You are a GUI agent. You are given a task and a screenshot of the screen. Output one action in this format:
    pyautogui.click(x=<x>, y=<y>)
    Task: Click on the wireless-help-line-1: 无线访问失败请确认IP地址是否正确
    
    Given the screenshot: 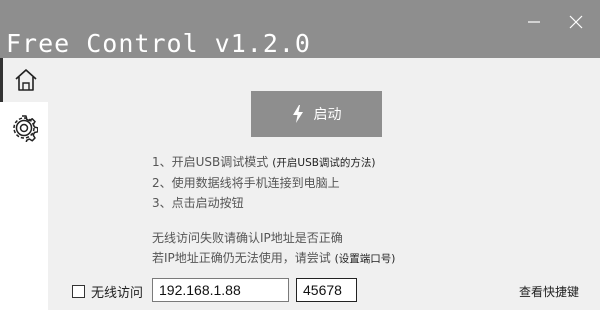 What is the action you would take?
    pyautogui.click(x=247, y=238)
    